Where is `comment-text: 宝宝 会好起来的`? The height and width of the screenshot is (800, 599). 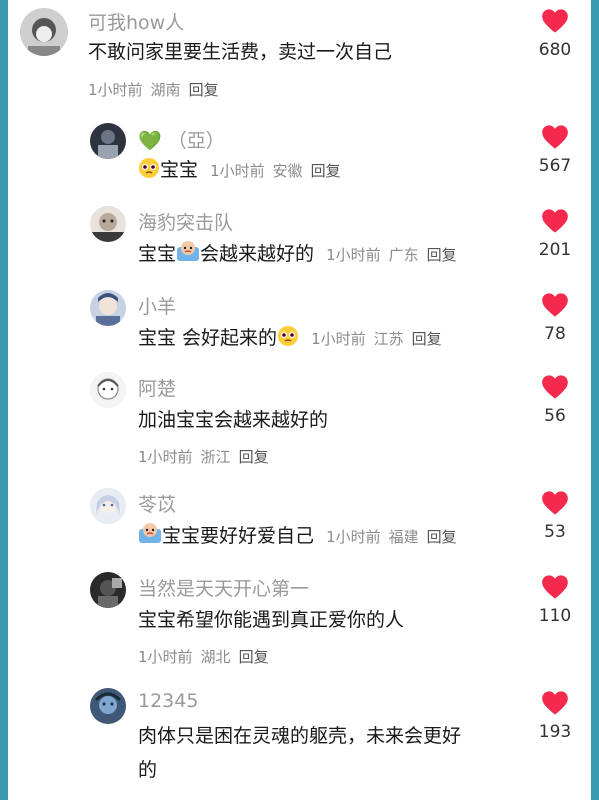
comment-text: 宝宝 会好起来的 is located at coordinates (208, 338).